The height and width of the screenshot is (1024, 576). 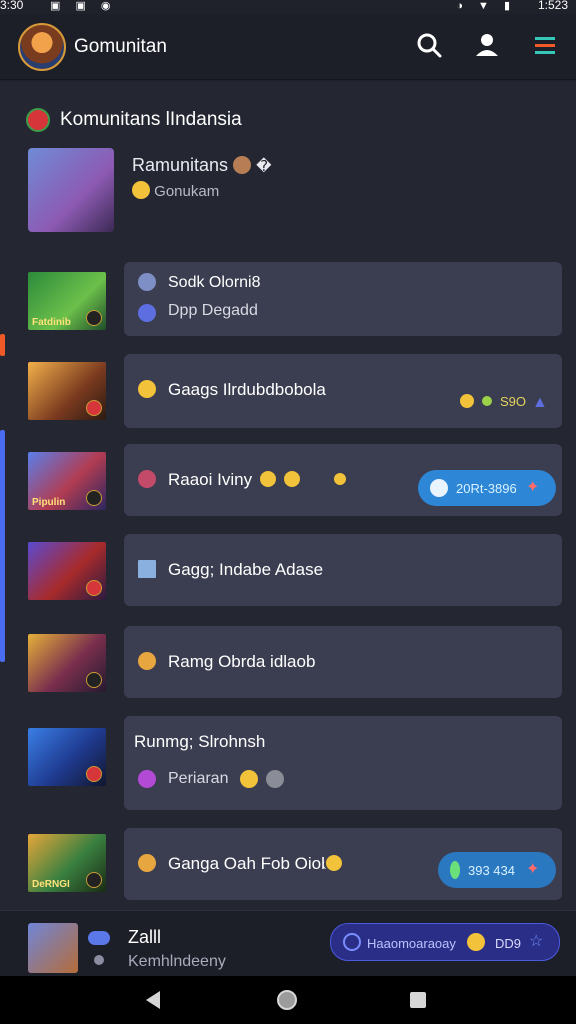 I want to click on row-card: Gagg; Indabe Adase, so click(x=343, y=570).